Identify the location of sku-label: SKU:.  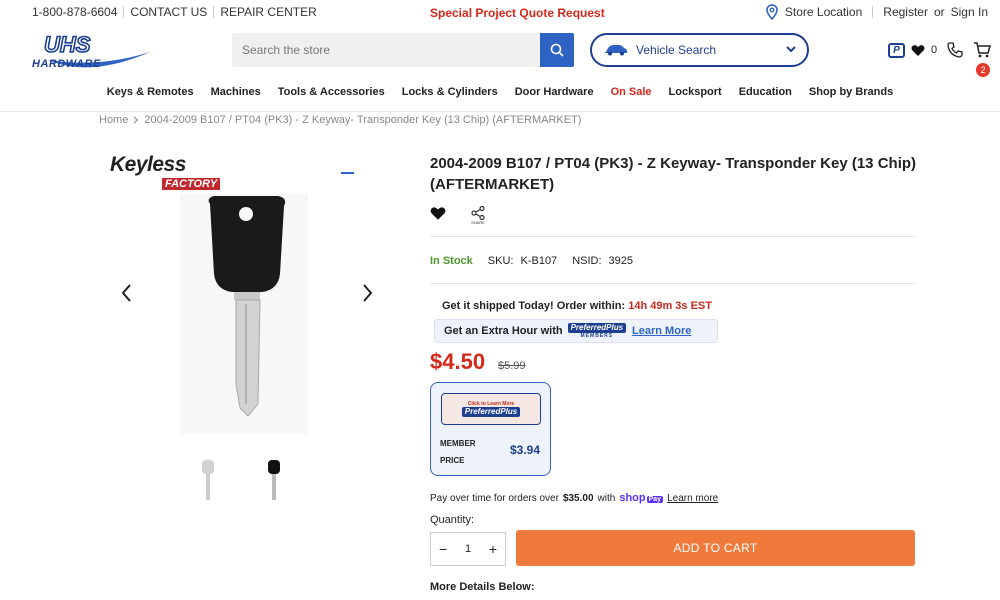
(500, 261).